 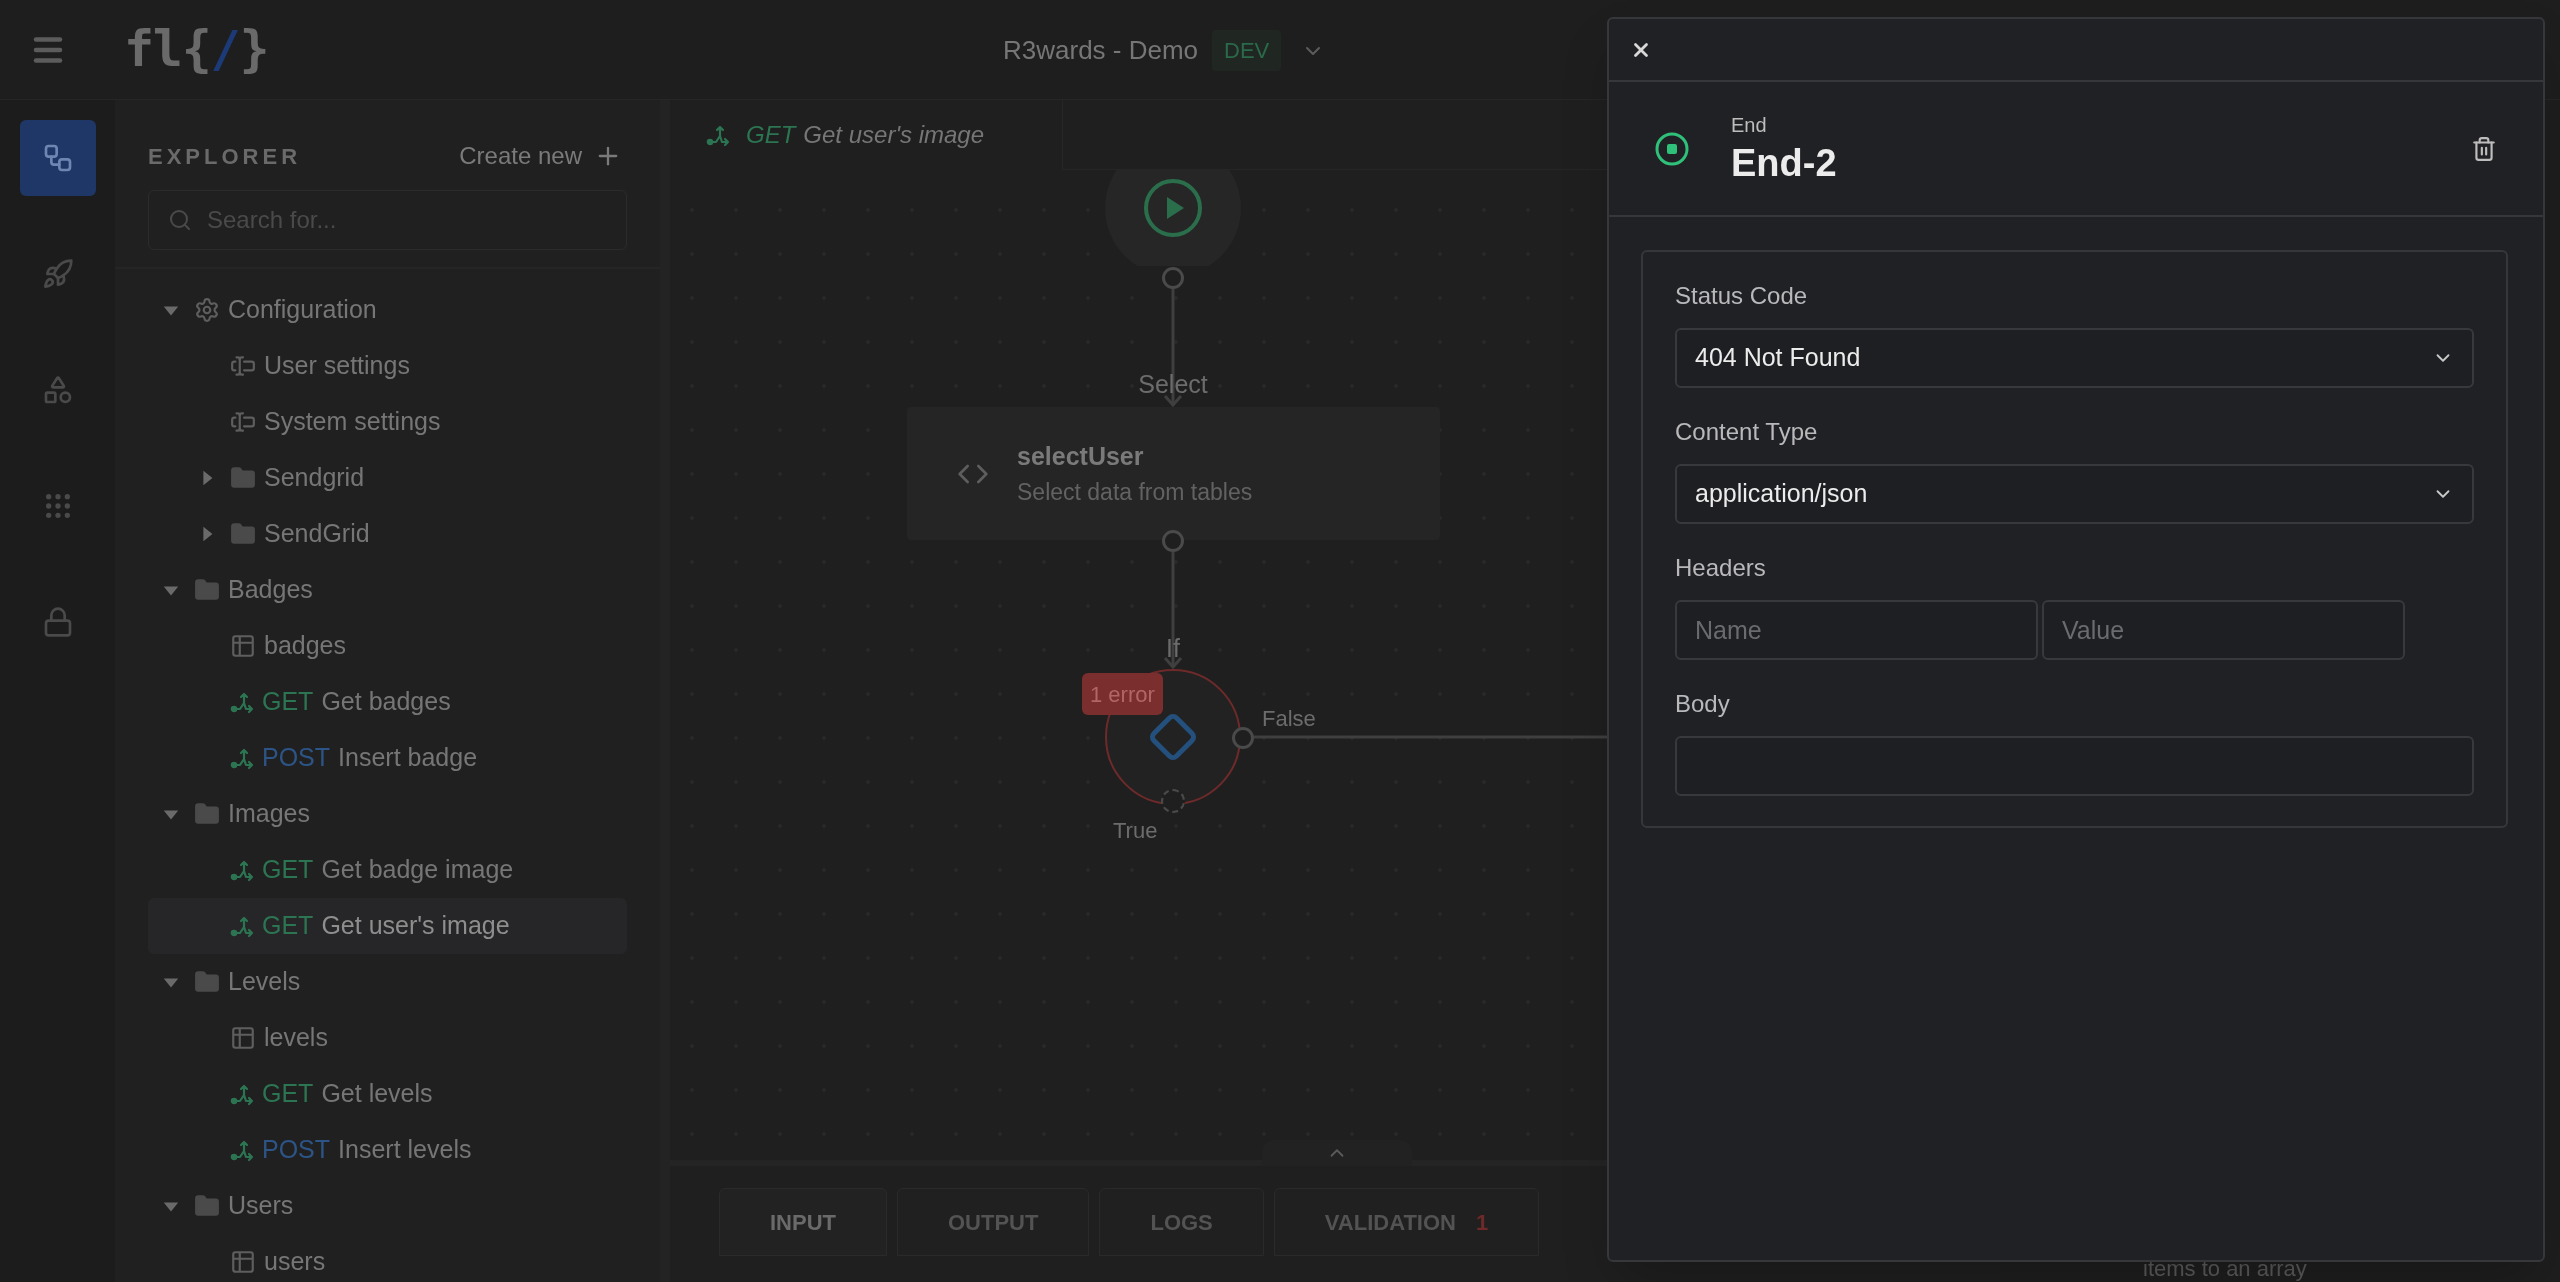 I want to click on field-label: Status Code, so click(x=1742, y=296).